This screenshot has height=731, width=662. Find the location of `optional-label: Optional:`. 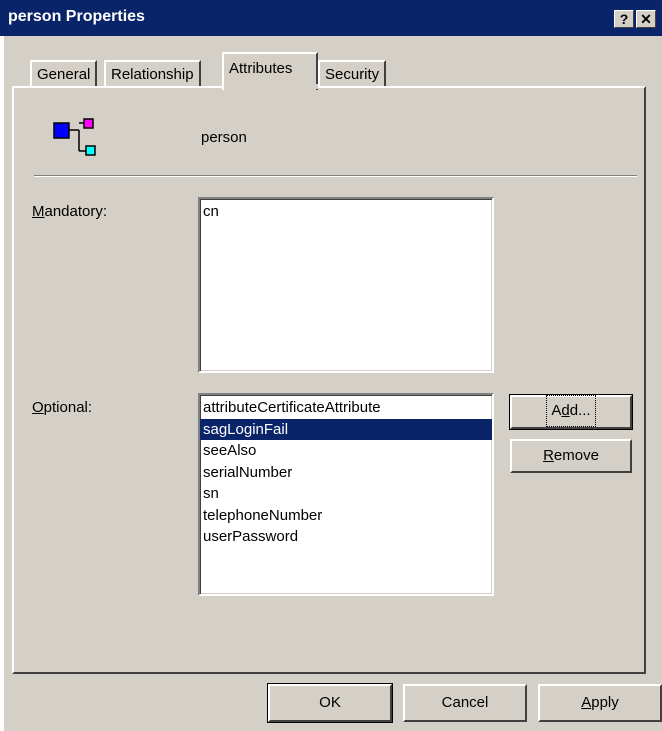

optional-label: Optional: is located at coordinates (62, 407).